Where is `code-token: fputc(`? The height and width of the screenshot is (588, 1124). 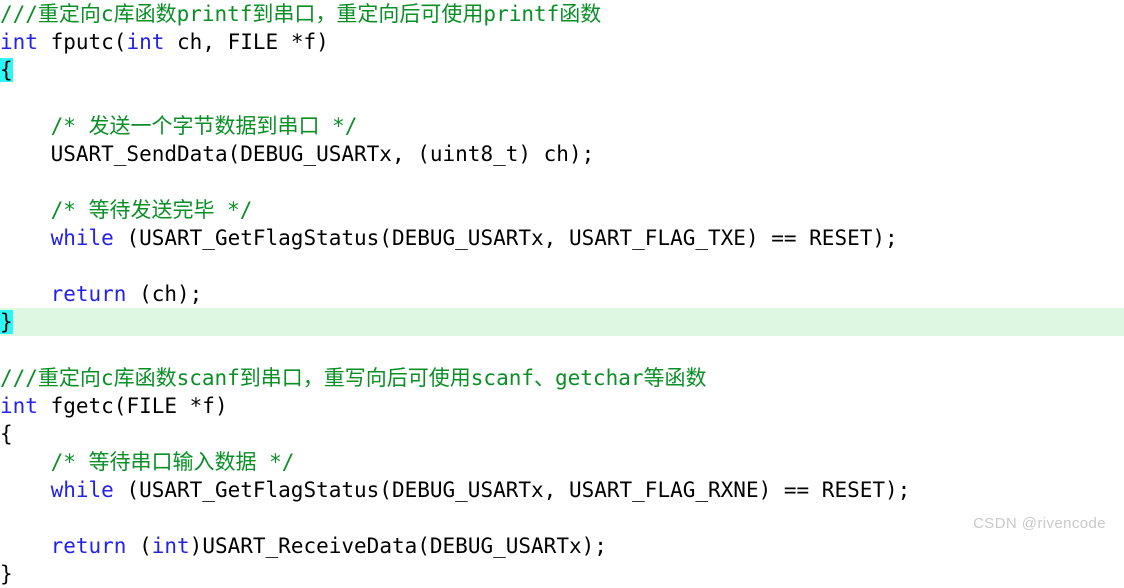
code-token: fputc( is located at coordinates (82, 42).